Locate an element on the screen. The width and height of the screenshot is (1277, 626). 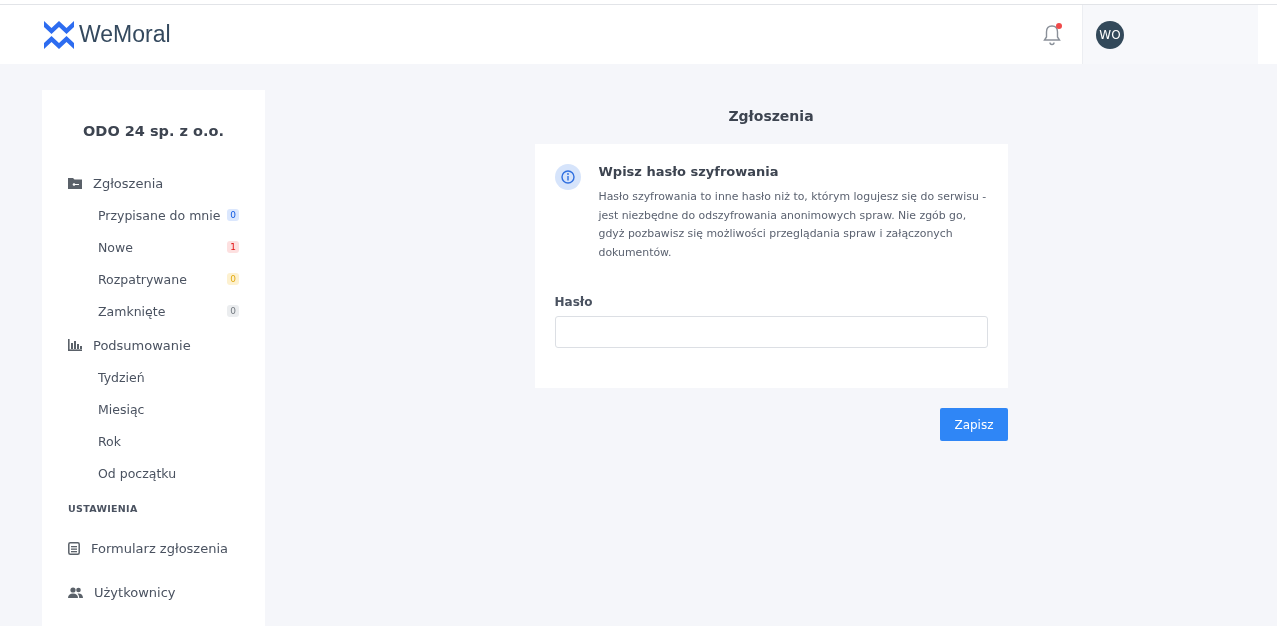
logo-icon is located at coordinates (59, 34).